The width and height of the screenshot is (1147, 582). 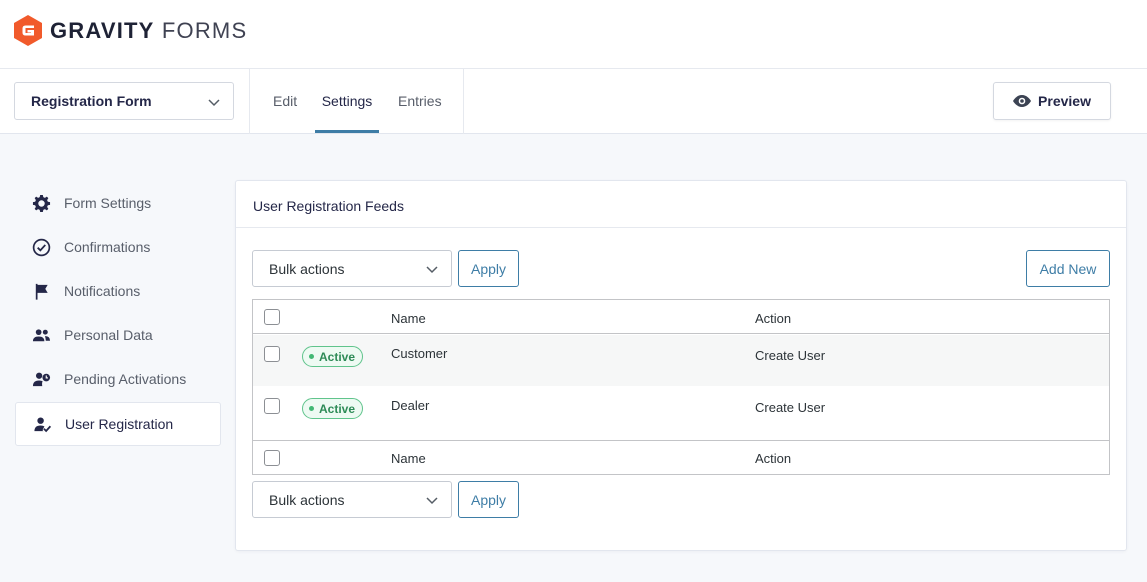 I want to click on table-row: Active Dealer Create User, so click(x=681, y=412).